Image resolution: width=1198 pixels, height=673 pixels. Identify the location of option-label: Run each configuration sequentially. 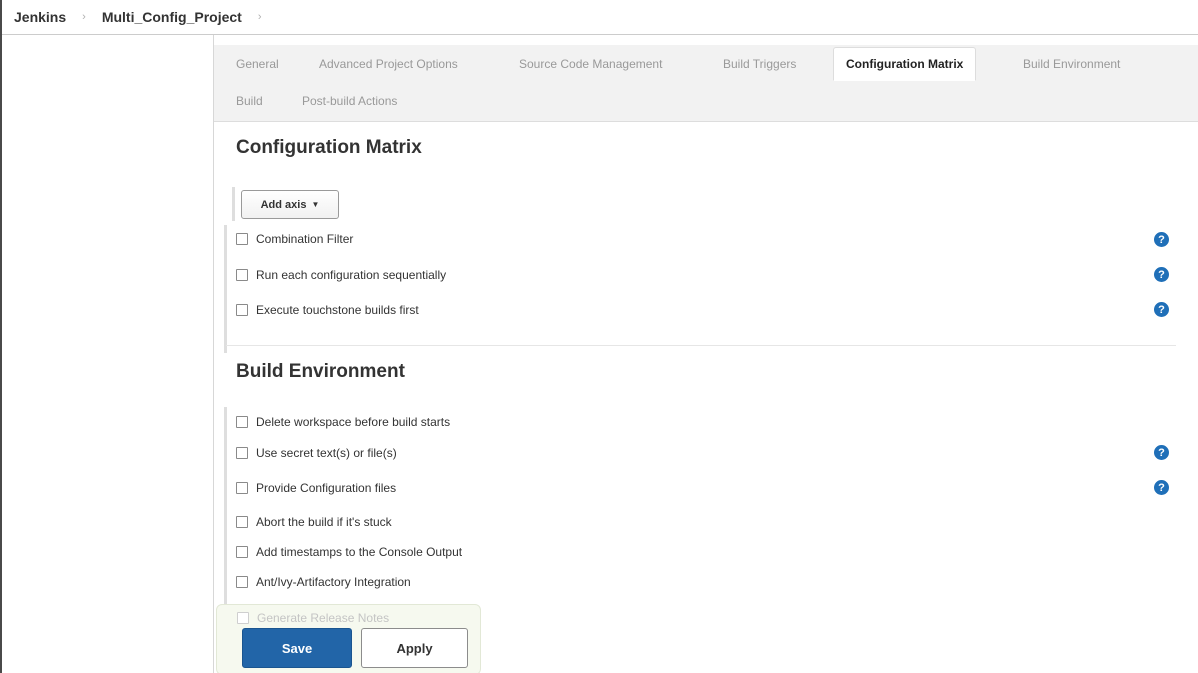
(351, 275).